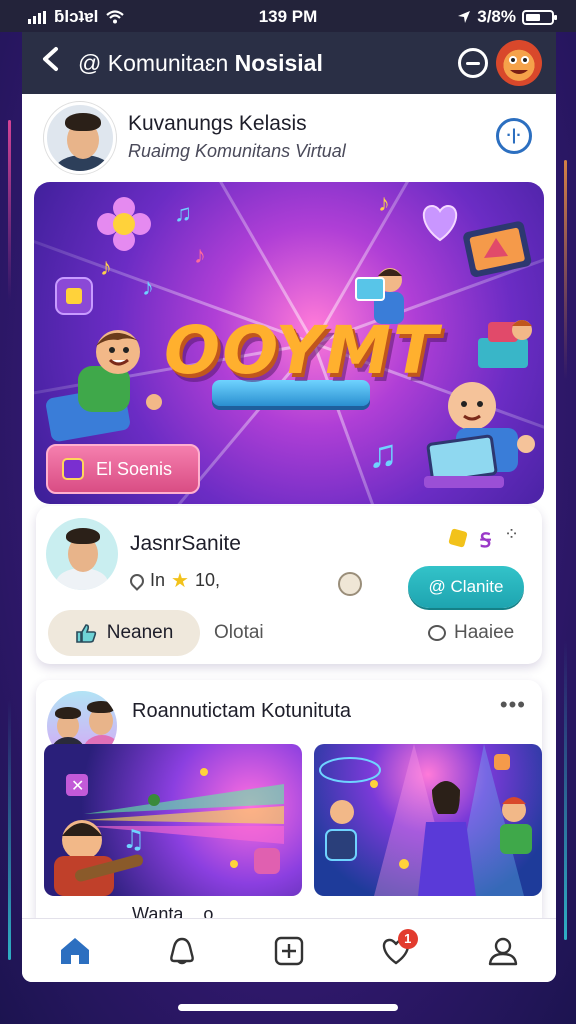 The width and height of the screenshot is (576, 1024). I want to click on nav-home, so click(75, 951).